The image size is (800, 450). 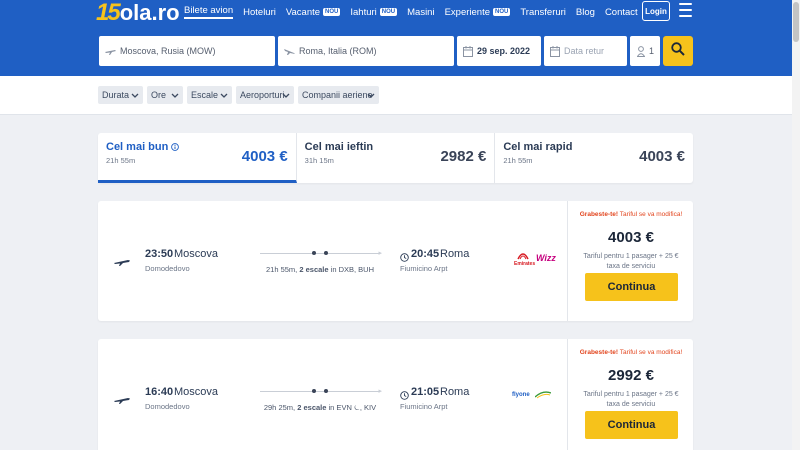 I want to click on nav-label: Bilete avion, so click(x=209, y=10).